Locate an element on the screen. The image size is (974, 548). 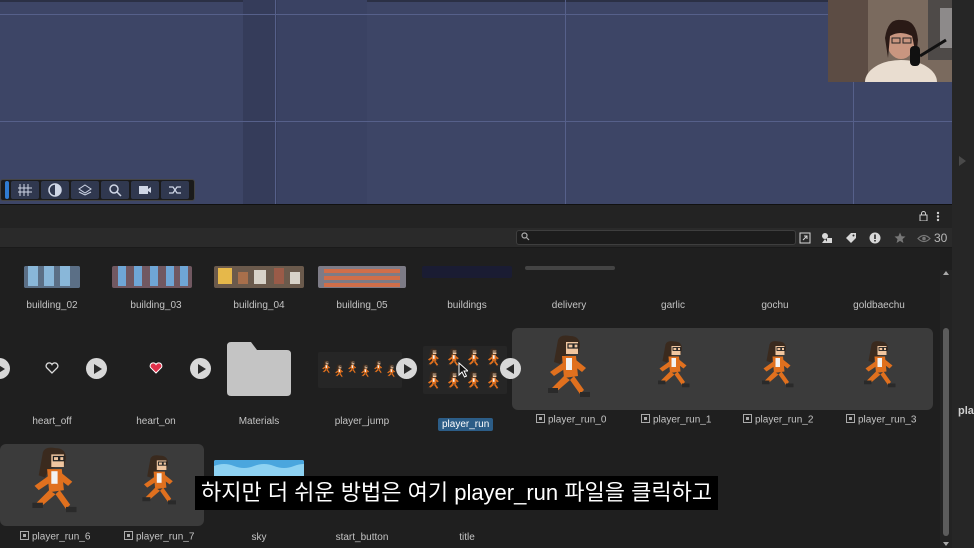
asset-label: player_run_6 is located at coordinates (55, 537).